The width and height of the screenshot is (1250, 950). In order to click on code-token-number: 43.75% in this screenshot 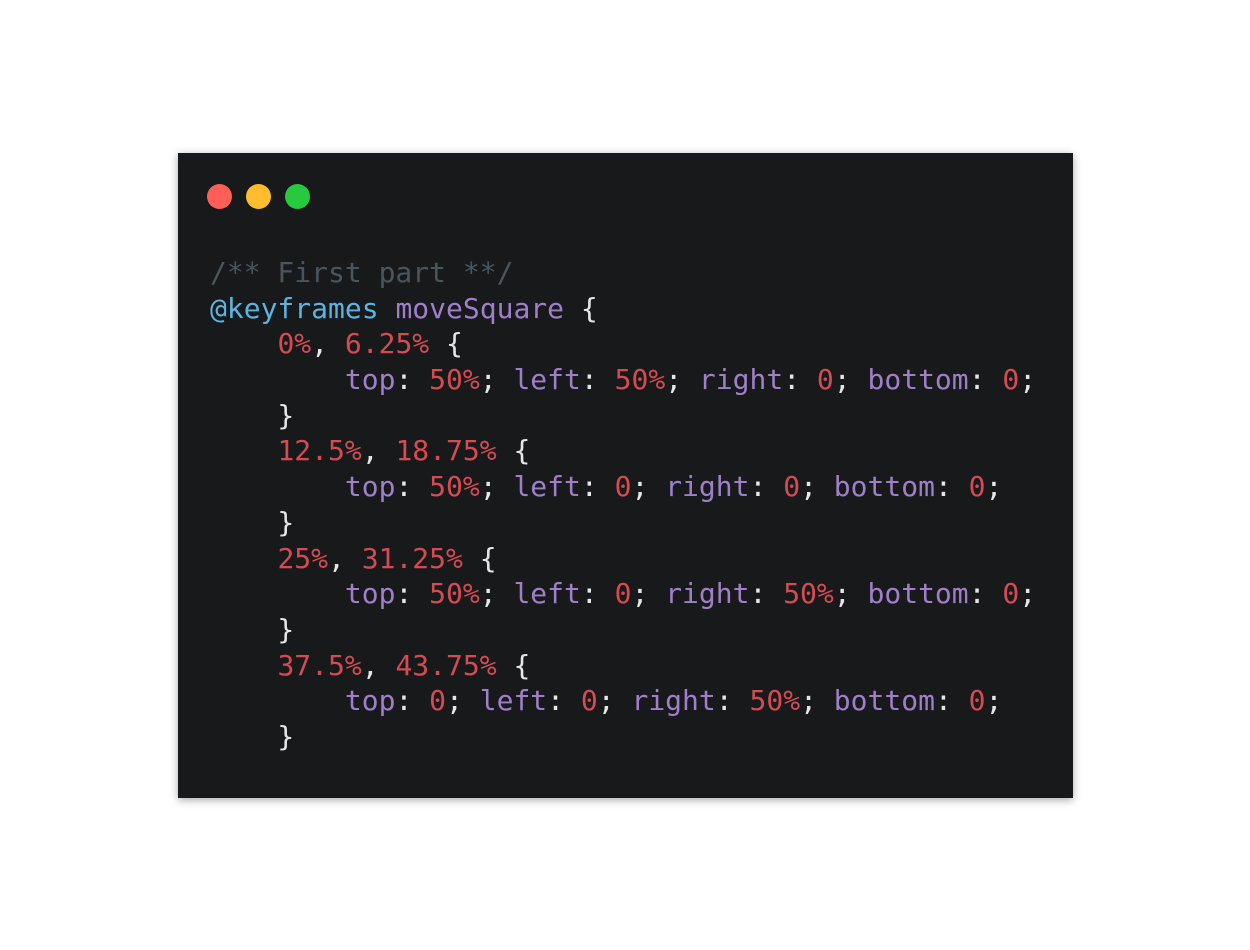, I will do `click(446, 665)`.